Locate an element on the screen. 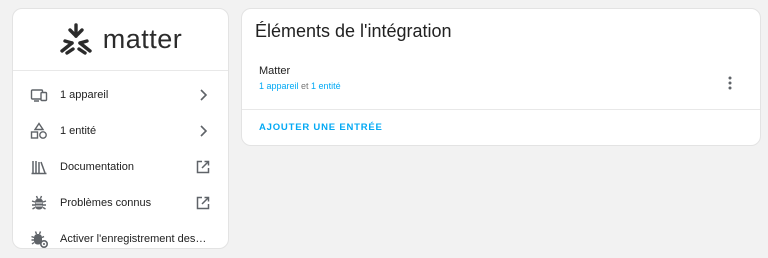  shapes-icon is located at coordinates (39, 131).